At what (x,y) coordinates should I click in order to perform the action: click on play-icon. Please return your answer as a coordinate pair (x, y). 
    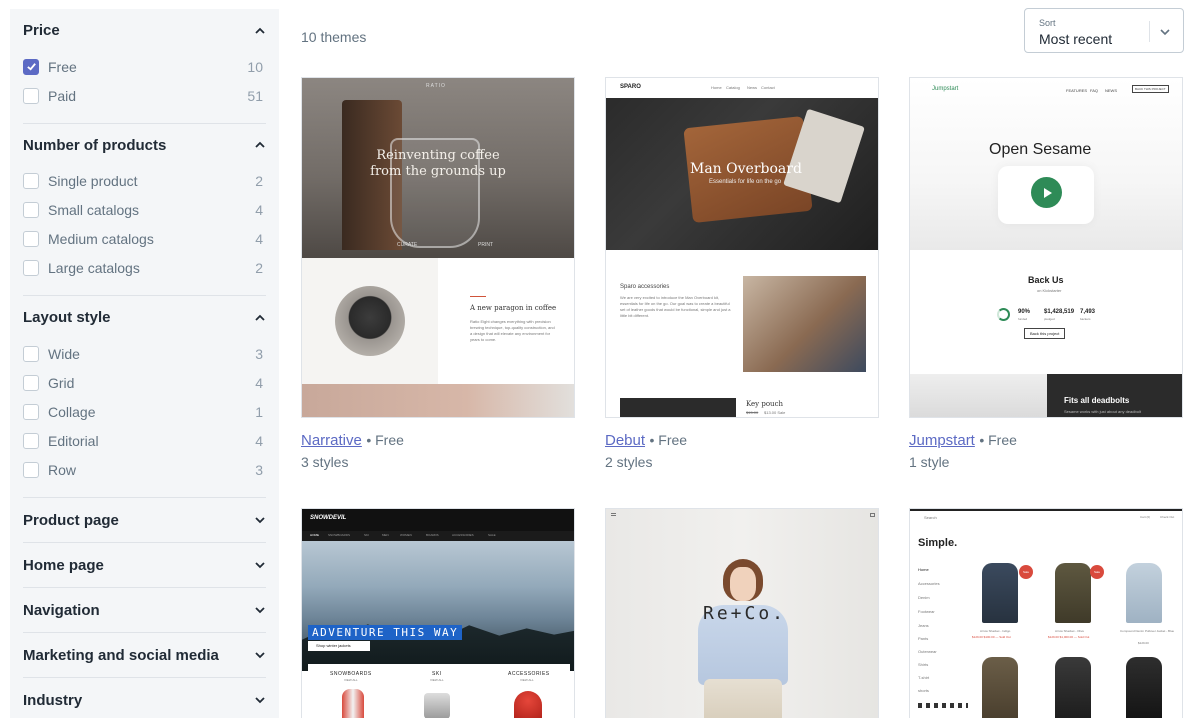
    Looking at the image, I should click on (1046, 192).